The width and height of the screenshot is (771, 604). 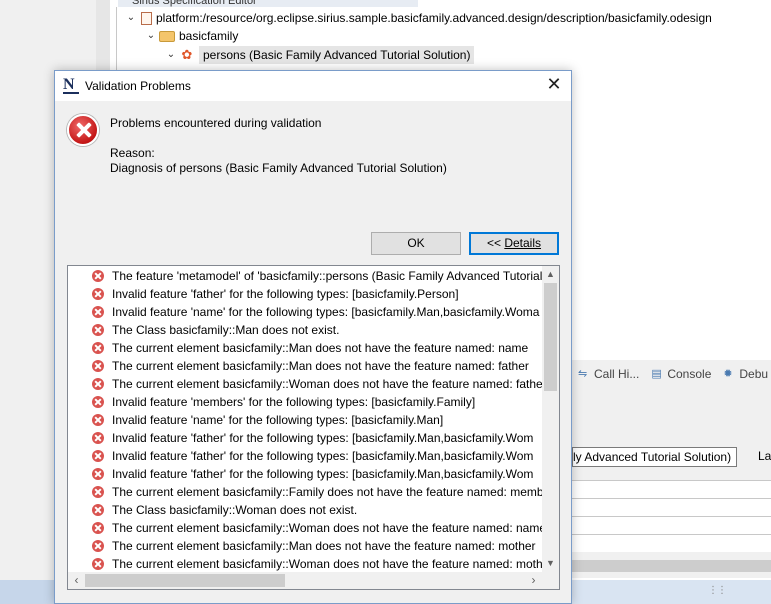 What do you see at coordinates (523, 243) in the screenshot?
I see `details-label: Details` at bounding box center [523, 243].